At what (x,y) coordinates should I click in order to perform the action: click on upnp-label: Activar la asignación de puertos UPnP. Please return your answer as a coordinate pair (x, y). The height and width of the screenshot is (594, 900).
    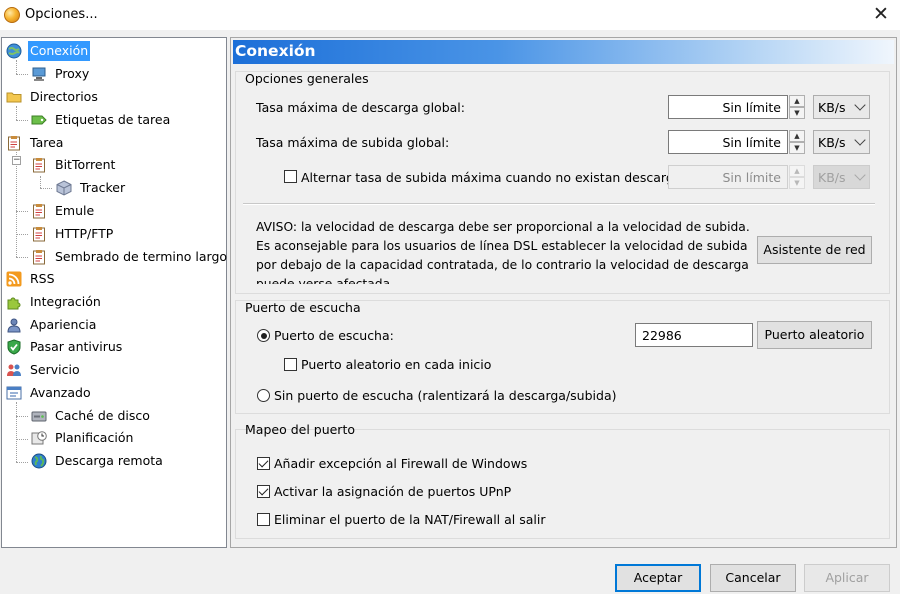
    Looking at the image, I should click on (393, 491).